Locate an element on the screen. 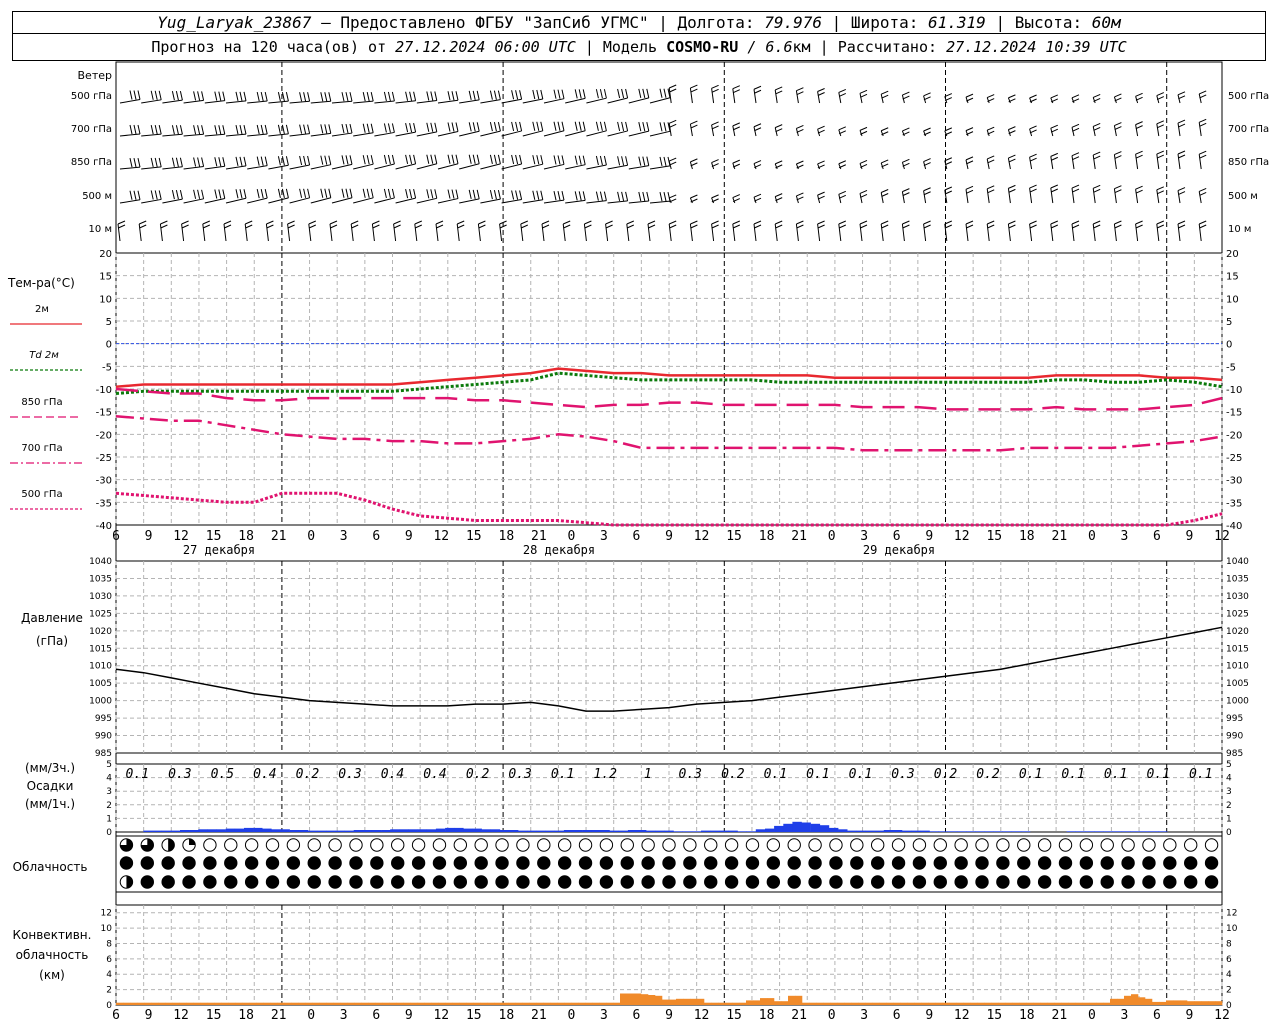  wind-axis-label: Ветер is located at coordinates (95, 75).